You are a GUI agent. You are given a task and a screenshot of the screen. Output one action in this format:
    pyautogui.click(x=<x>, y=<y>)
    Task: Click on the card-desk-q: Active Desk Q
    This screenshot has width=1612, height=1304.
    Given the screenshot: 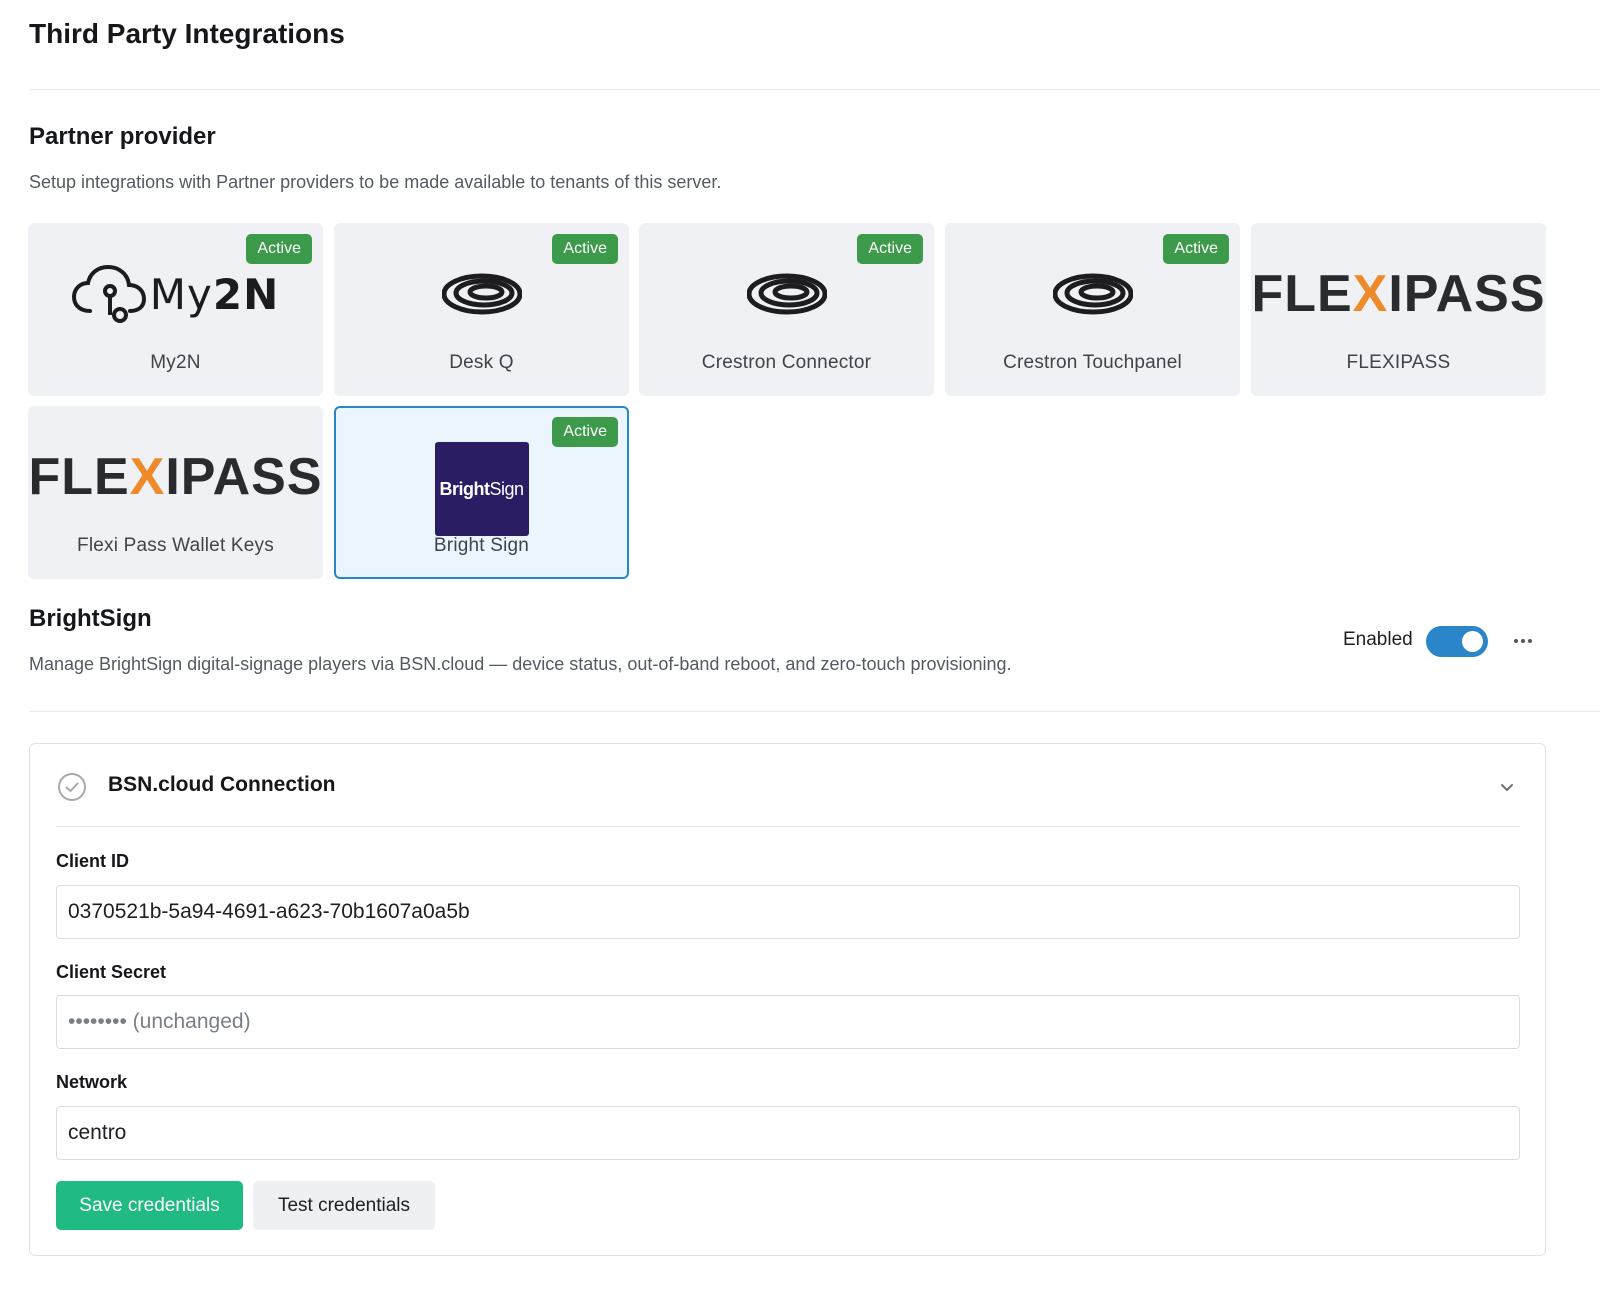 What is the action you would take?
    pyautogui.click(x=481, y=309)
    